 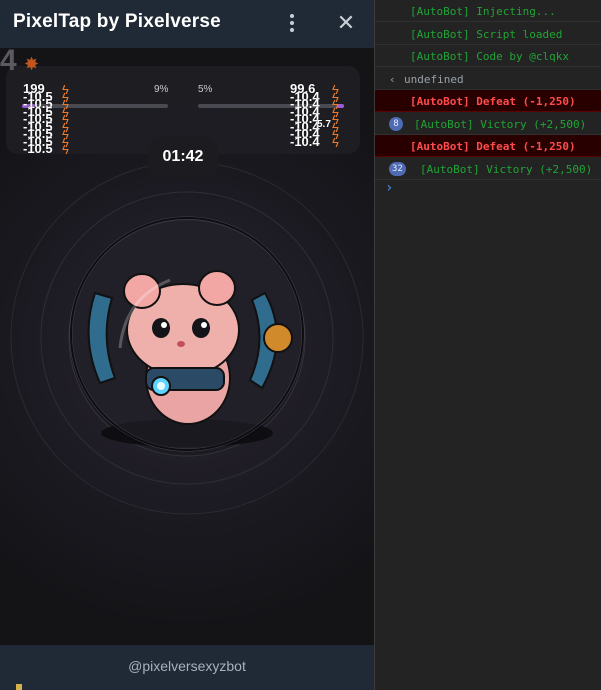 What do you see at coordinates (117, 21) in the screenshot?
I see `app-title: PixelTap by Pixelverse` at bounding box center [117, 21].